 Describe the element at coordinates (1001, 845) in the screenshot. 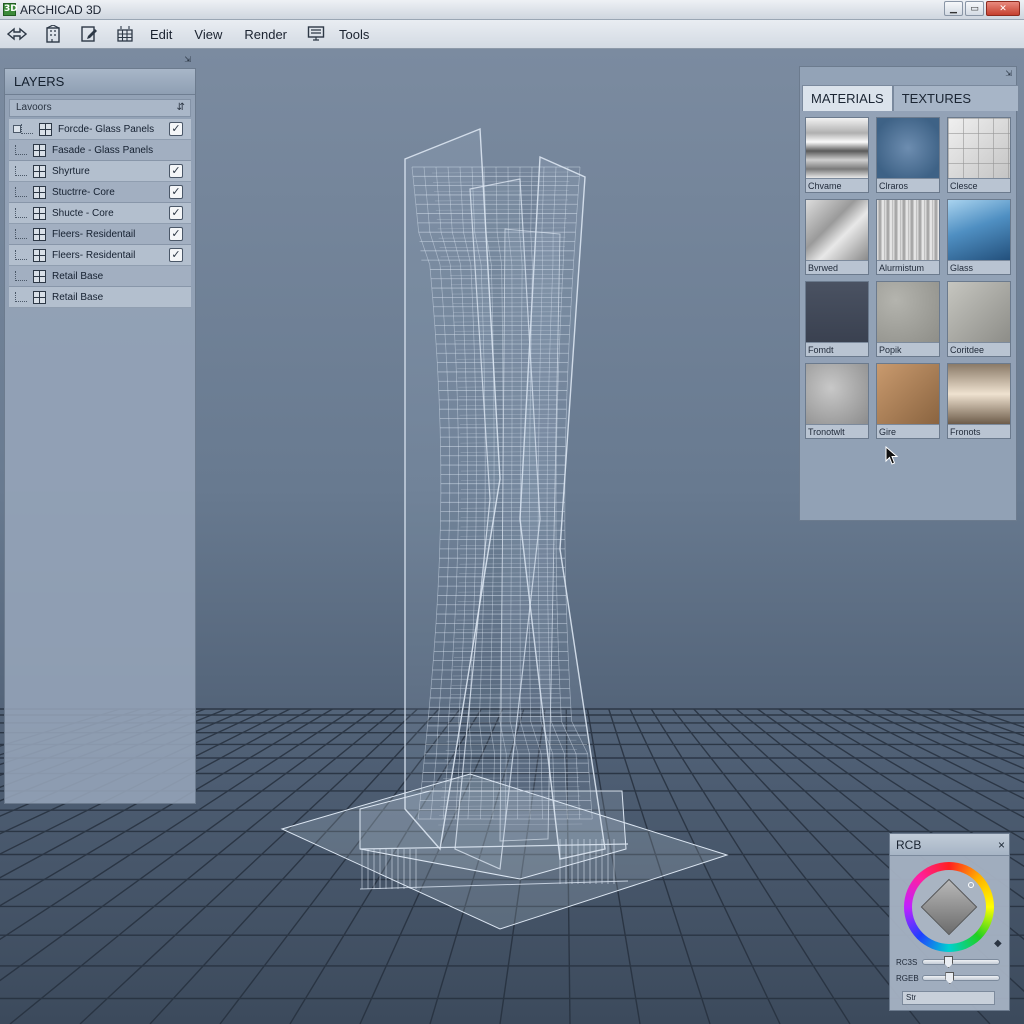

I see `close-icon: ×` at that location.